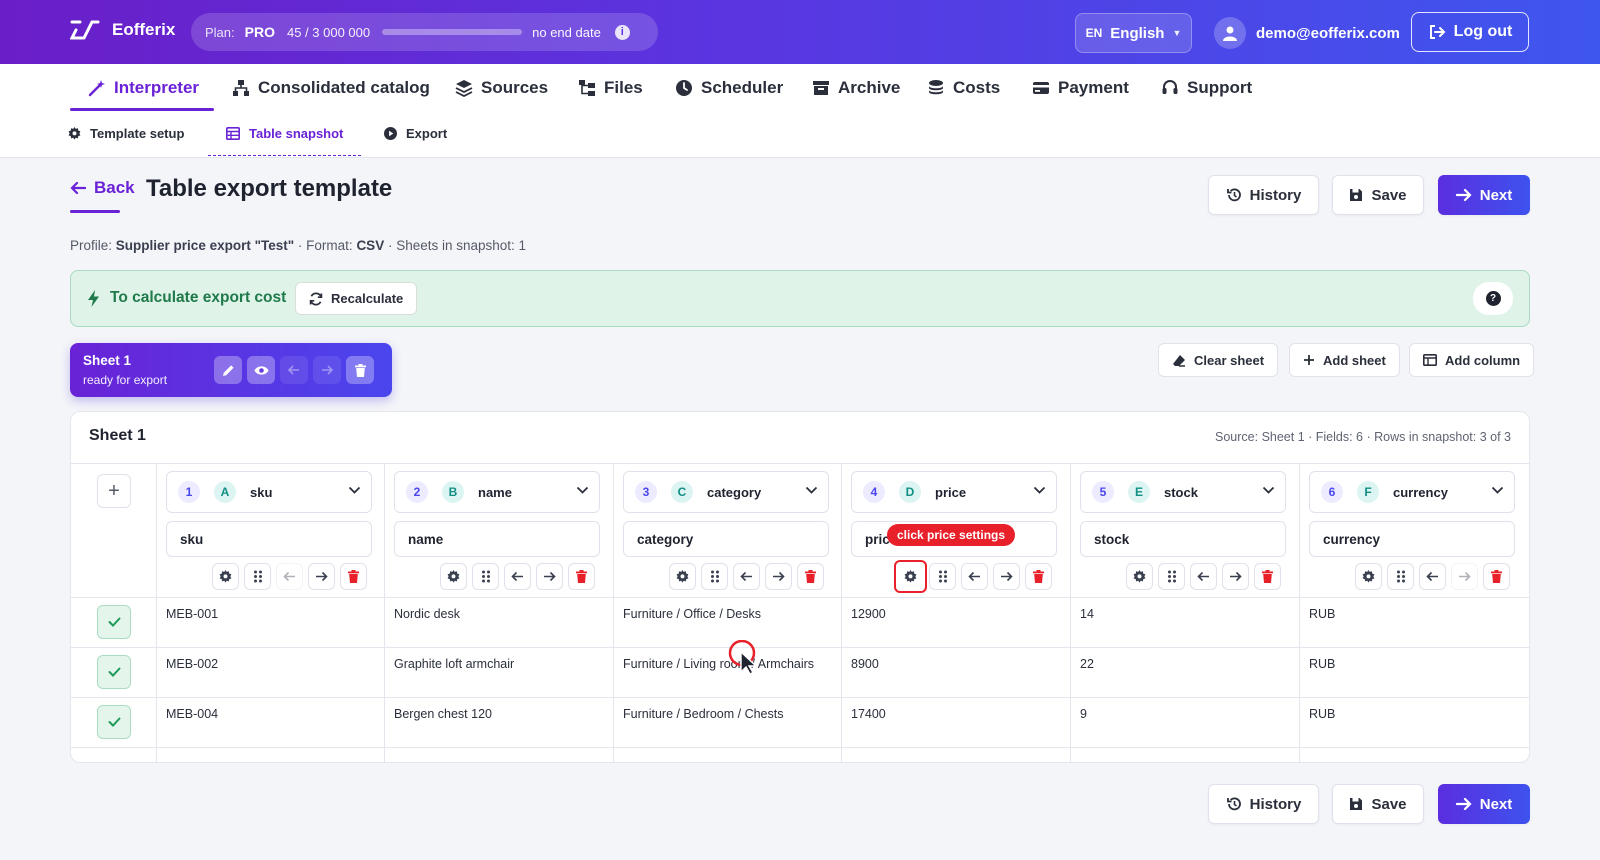 This screenshot has width=1600, height=860. Describe the element at coordinates (726, 539) in the screenshot. I see `column-header-input: category` at that location.